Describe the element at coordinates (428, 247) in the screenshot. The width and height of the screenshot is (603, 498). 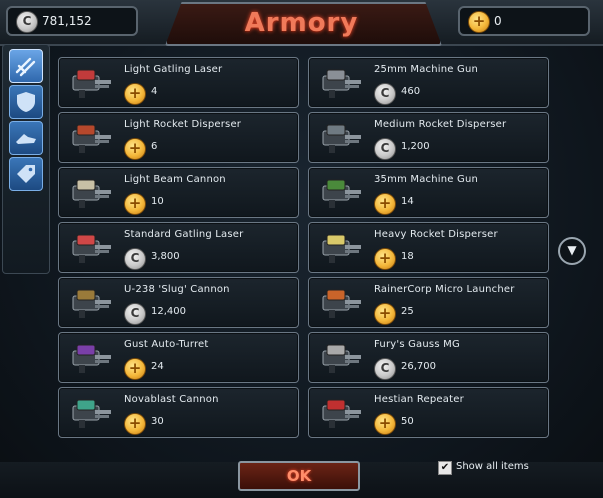
I see `item-card: Heavy Rocket Disperser 18` at that location.